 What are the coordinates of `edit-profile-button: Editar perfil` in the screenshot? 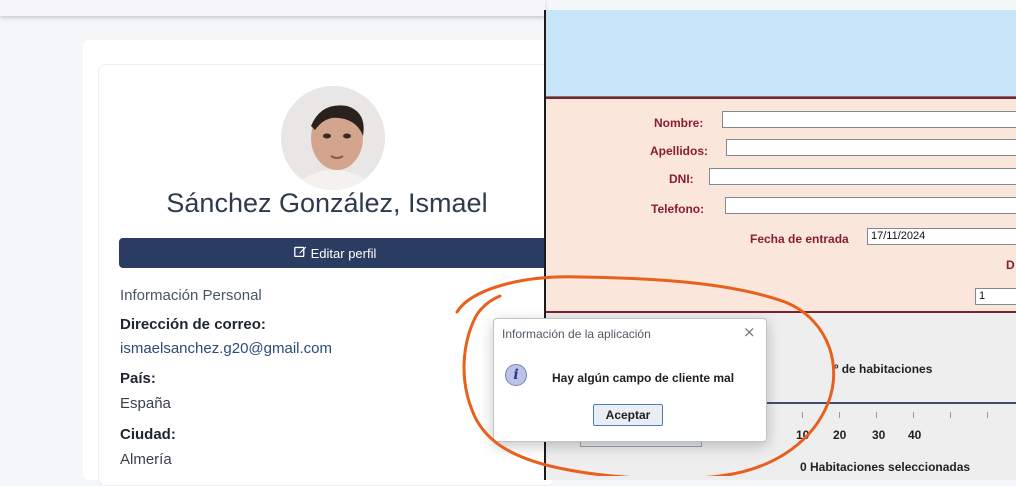 It's located at (335, 253).